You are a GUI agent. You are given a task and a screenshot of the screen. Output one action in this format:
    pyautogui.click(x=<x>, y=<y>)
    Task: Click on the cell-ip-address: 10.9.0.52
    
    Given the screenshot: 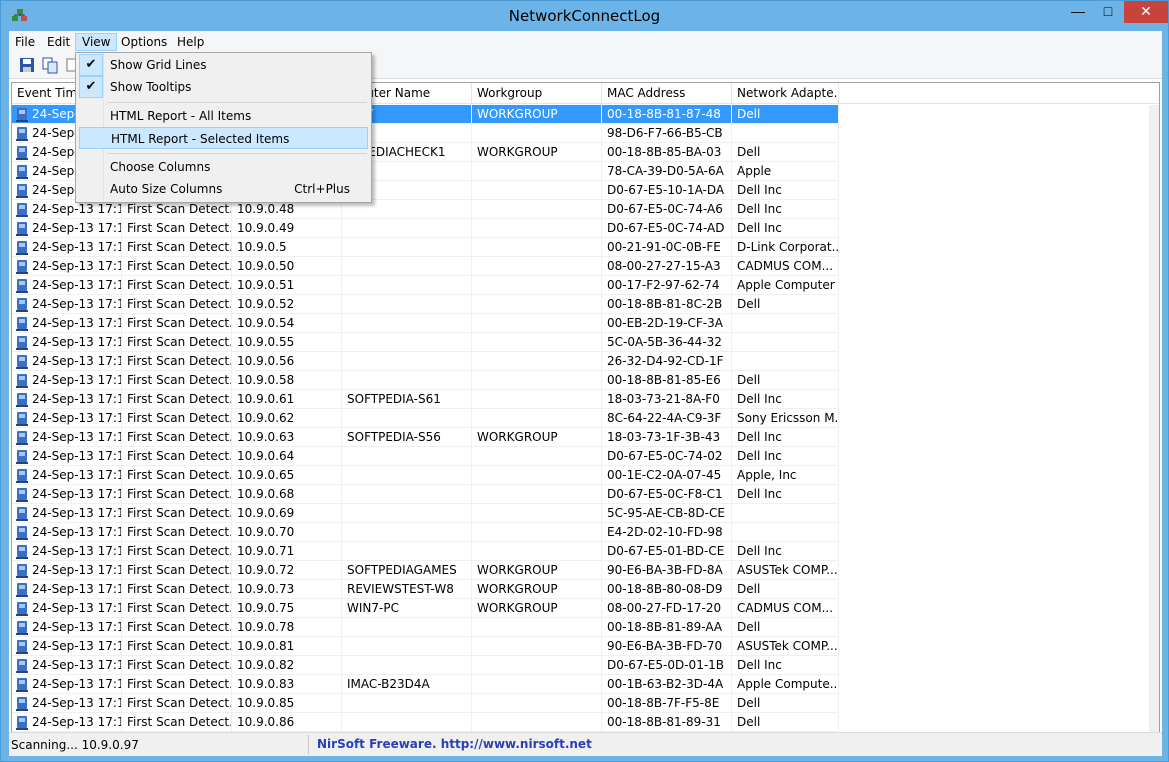 What is the action you would take?
    pyautogui.click(x=287, y=304)
    